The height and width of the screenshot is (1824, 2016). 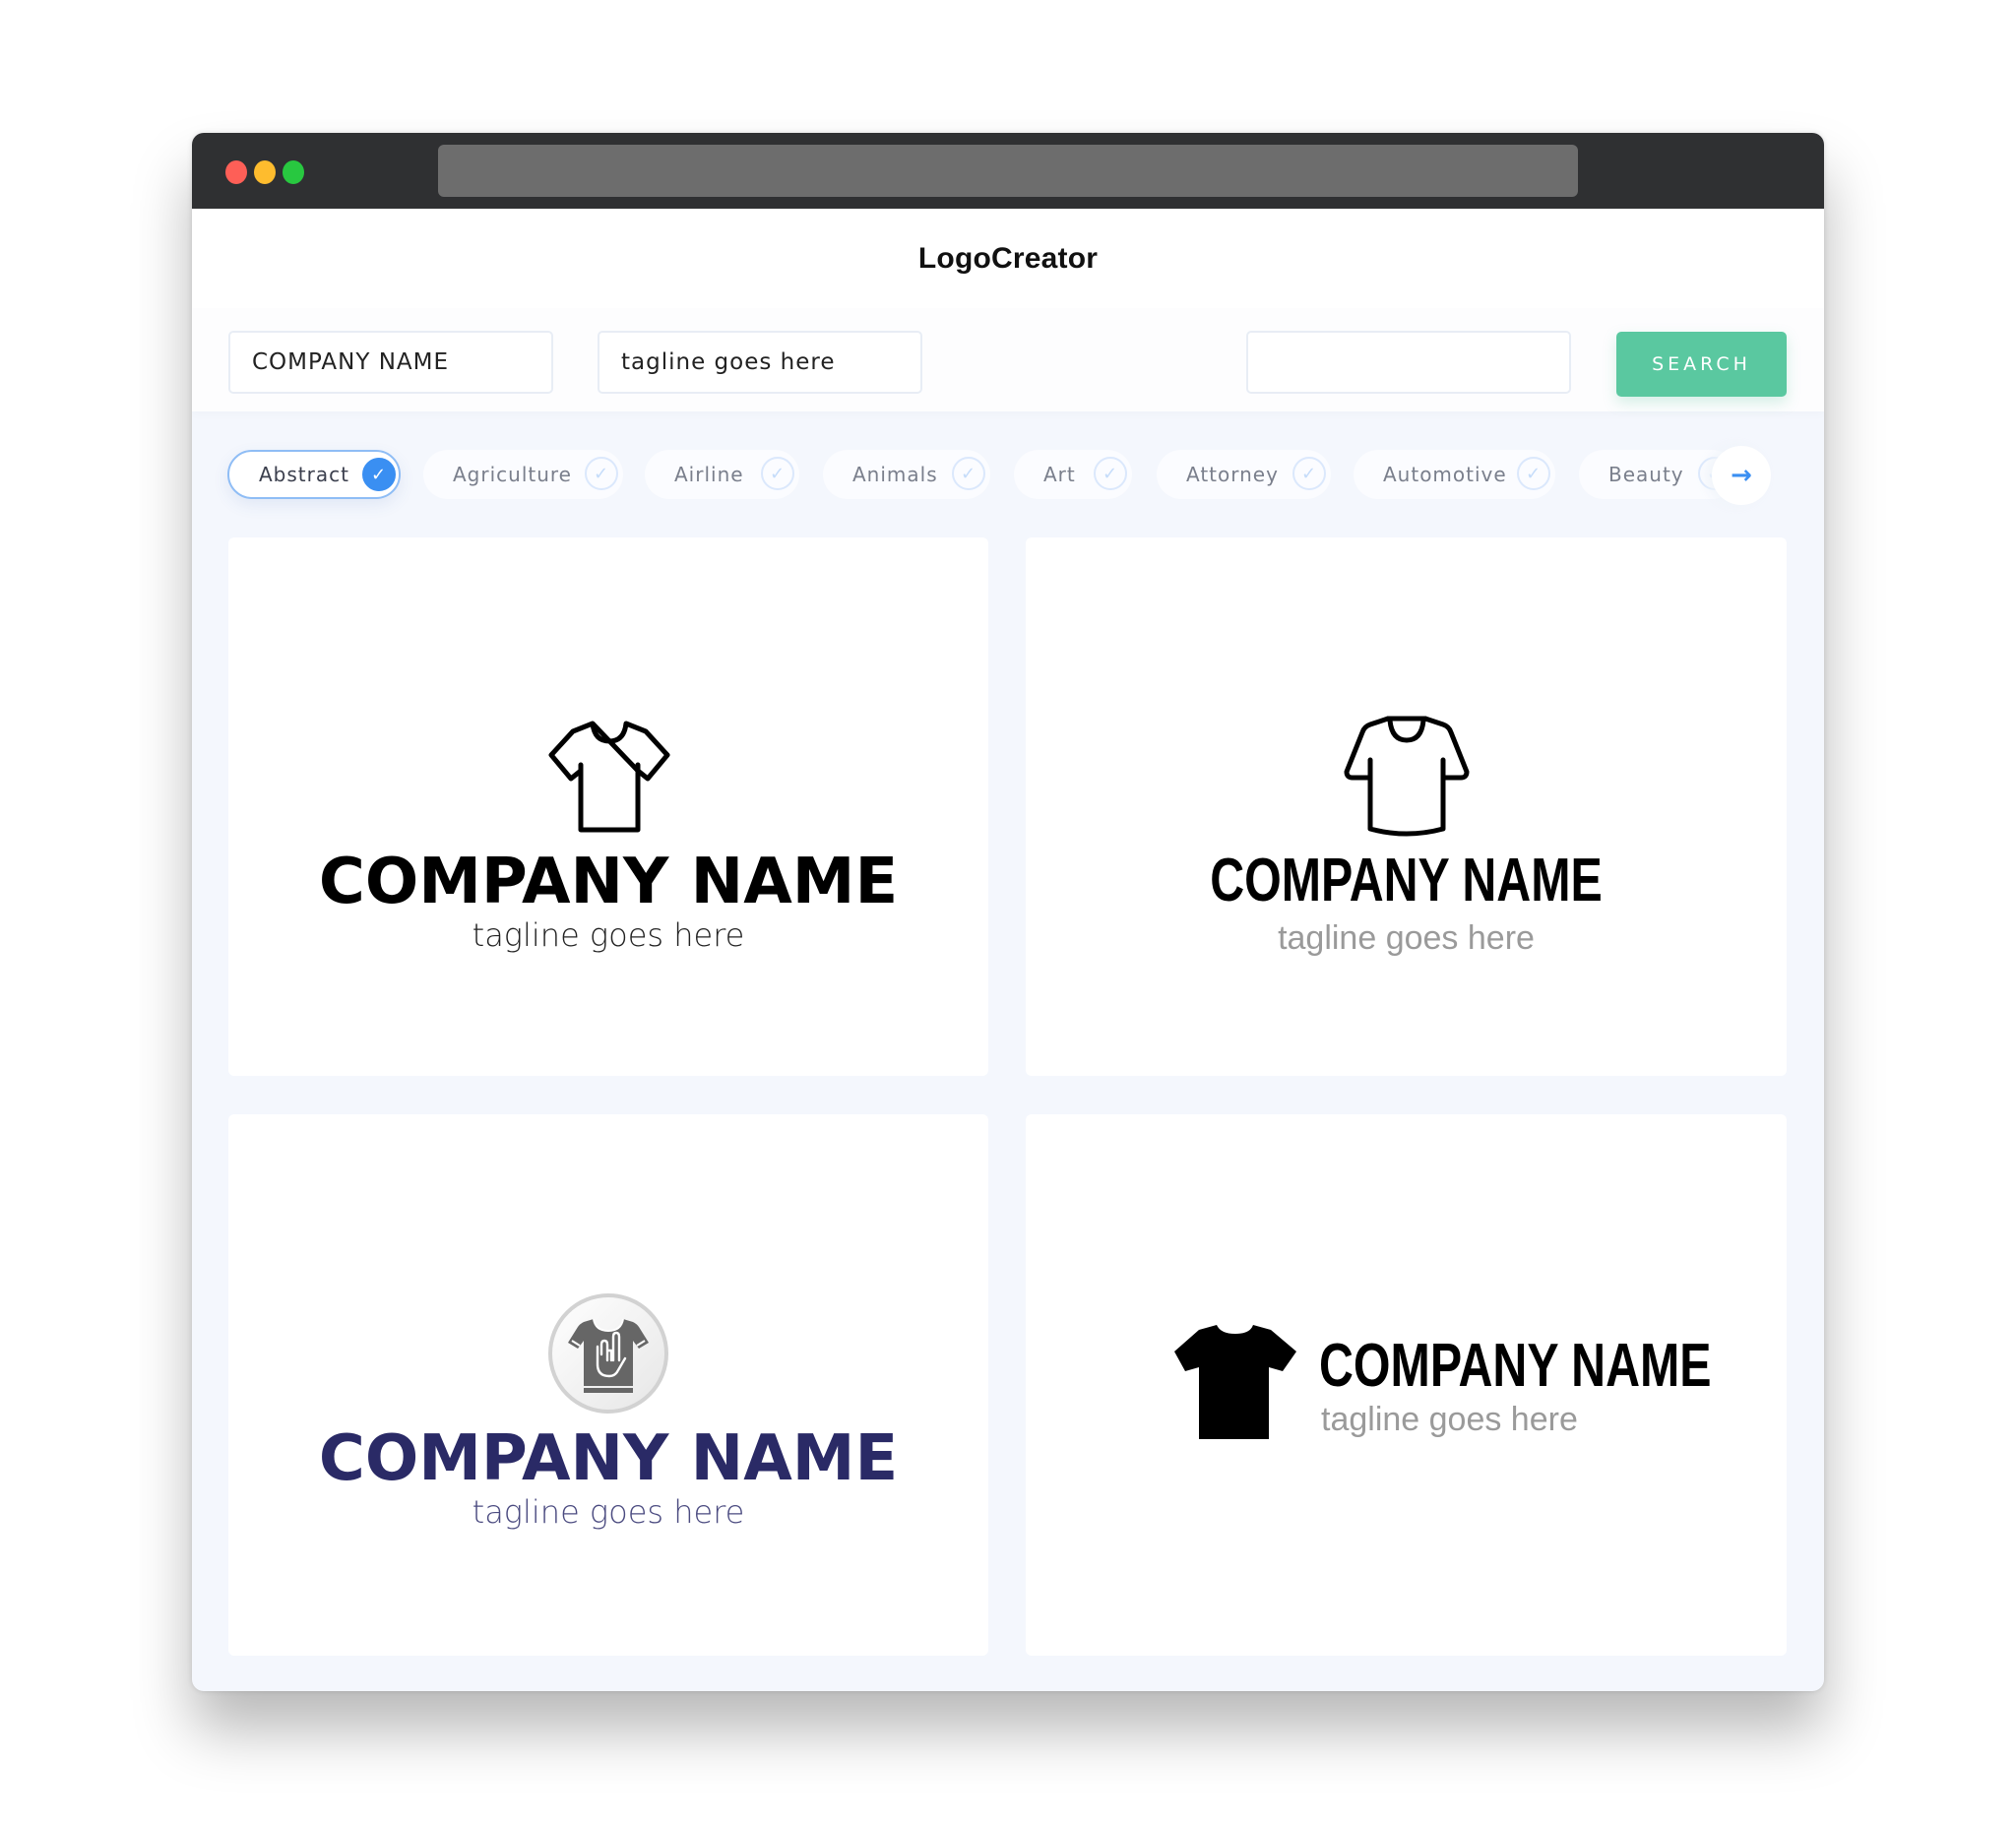 I want to click on category-label: Beauty, so click(x=1646, y=474).